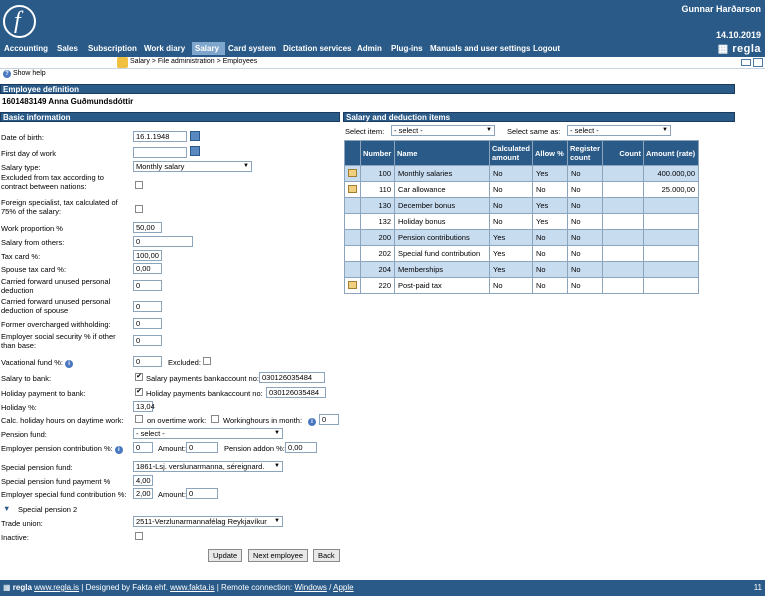 The width and height of the screenshot is (765, 596). Describe the element at coordinates (202, 447) in the screenshot. I see `amount-input: 0` at that location.